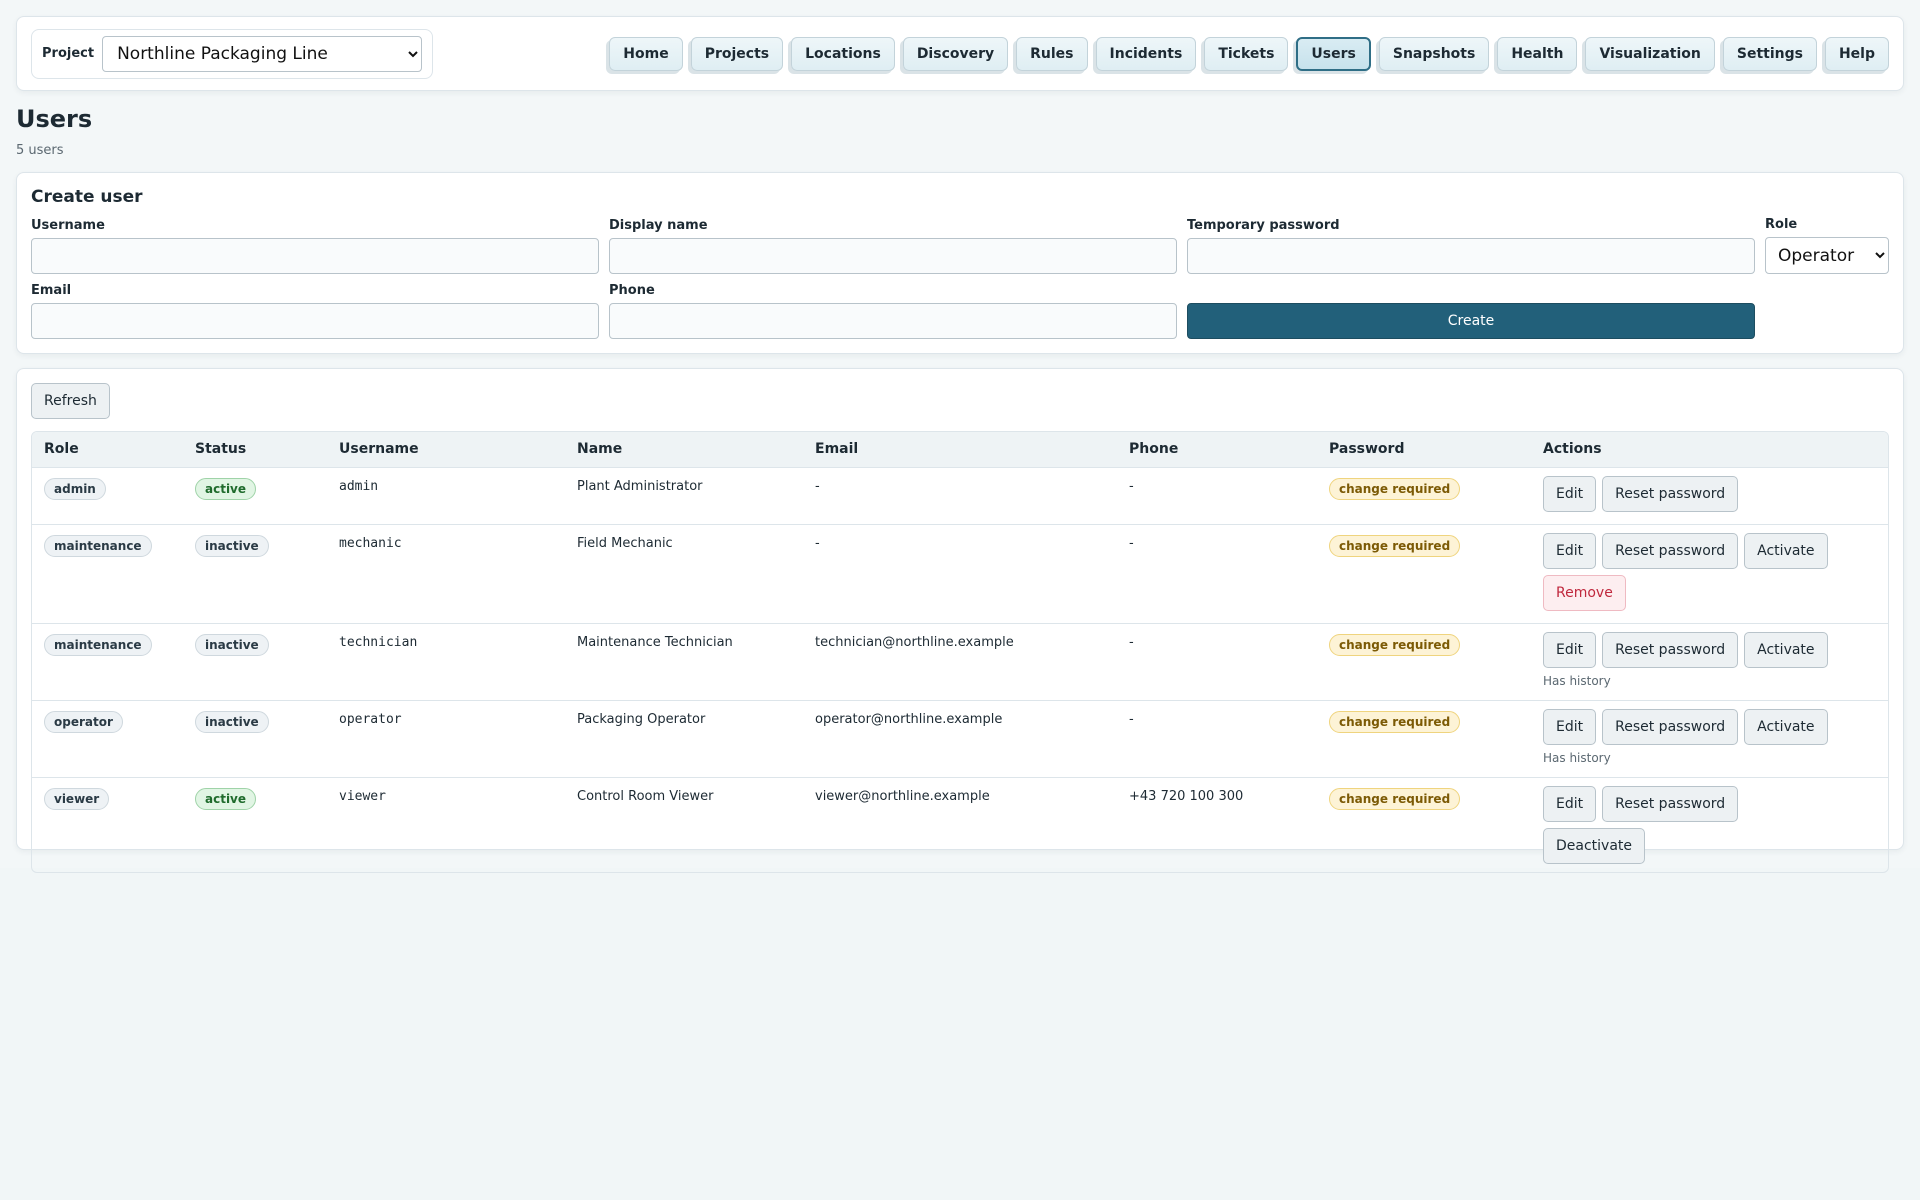  What do you see at coordinates (51, 290) in the screenshot?
I see `email-label: Email` at bounding box center [51, 290].